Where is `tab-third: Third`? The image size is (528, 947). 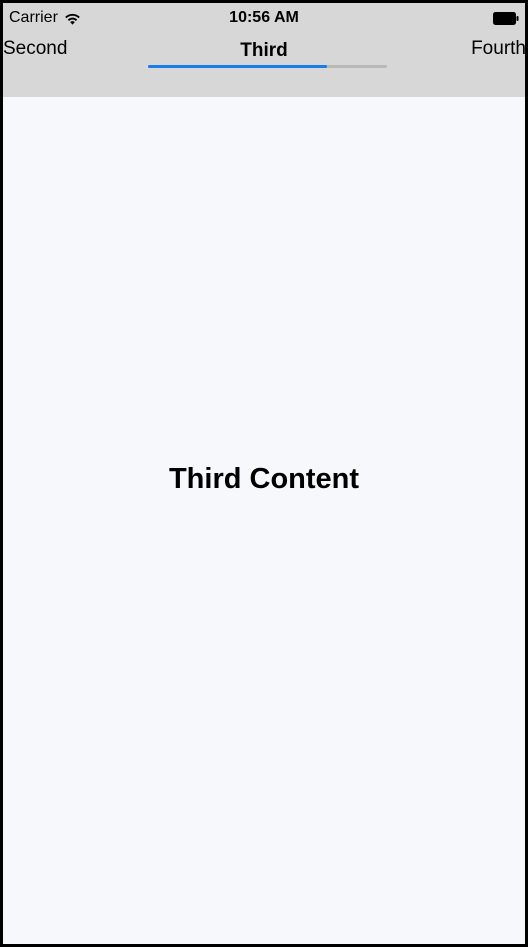
tab-third: Third is located at coordinates (264, 51).